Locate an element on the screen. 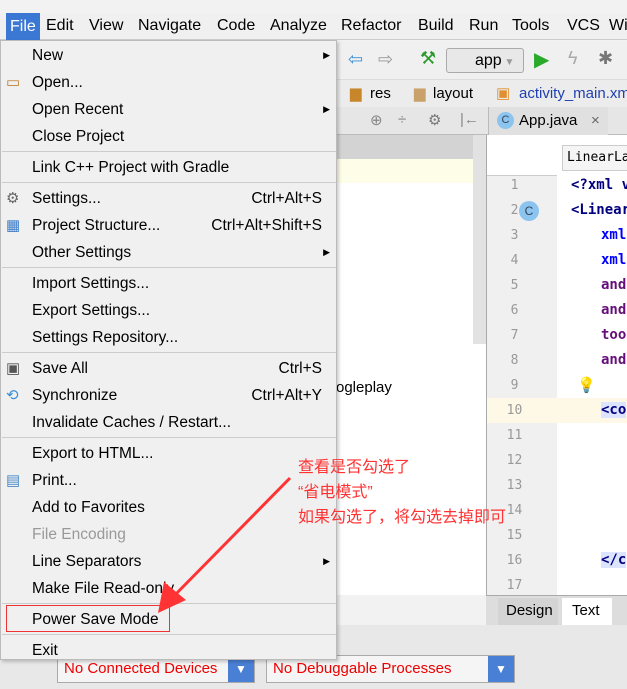 Image resolution: width=627 pixels, height=689 pixels. line-number: 10 is located at coordinates (514, 410).